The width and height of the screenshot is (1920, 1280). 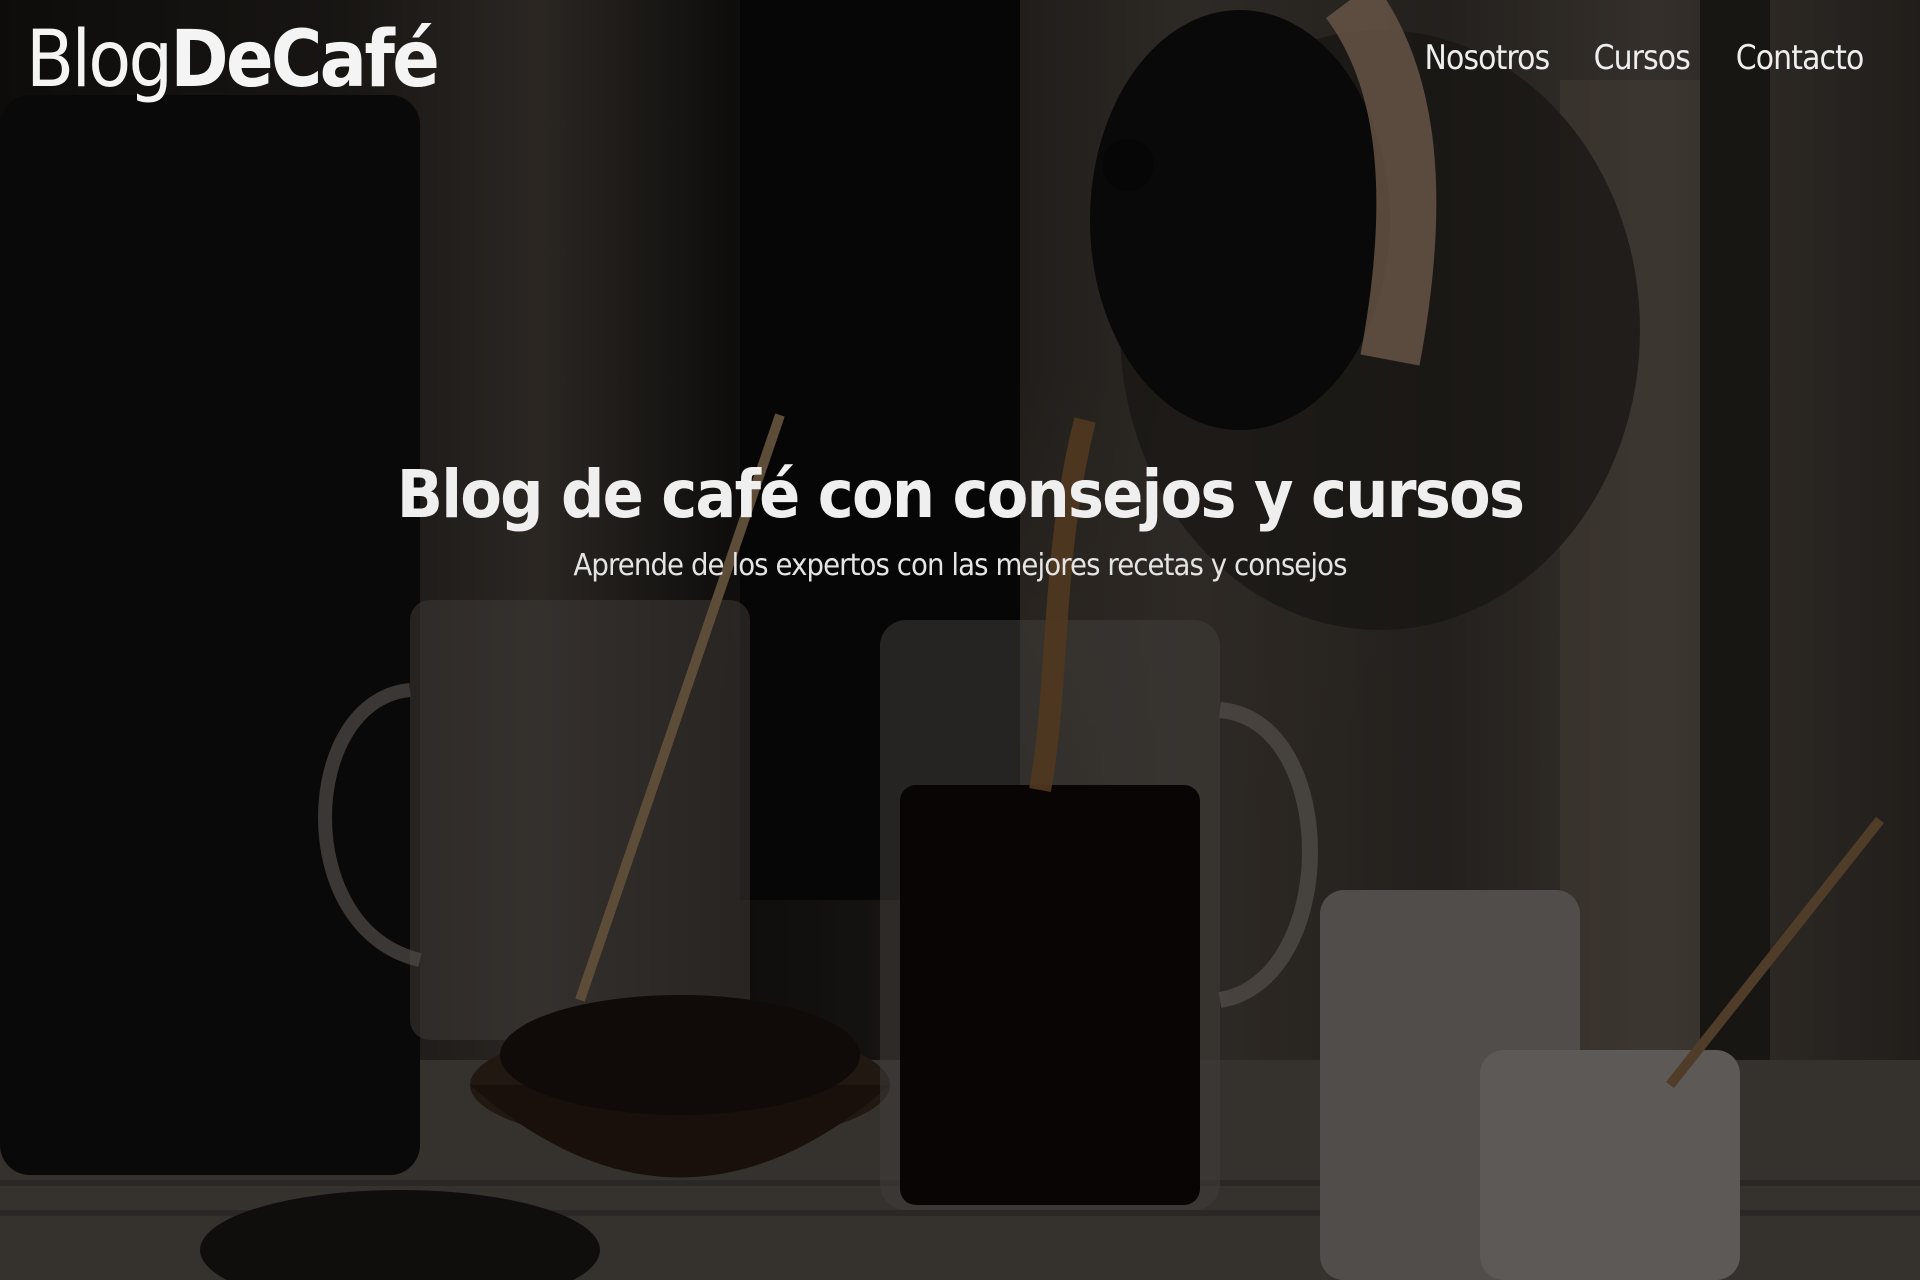 I want to click on nav-link-cursos: Cursos, so click(x=1642, y=58).